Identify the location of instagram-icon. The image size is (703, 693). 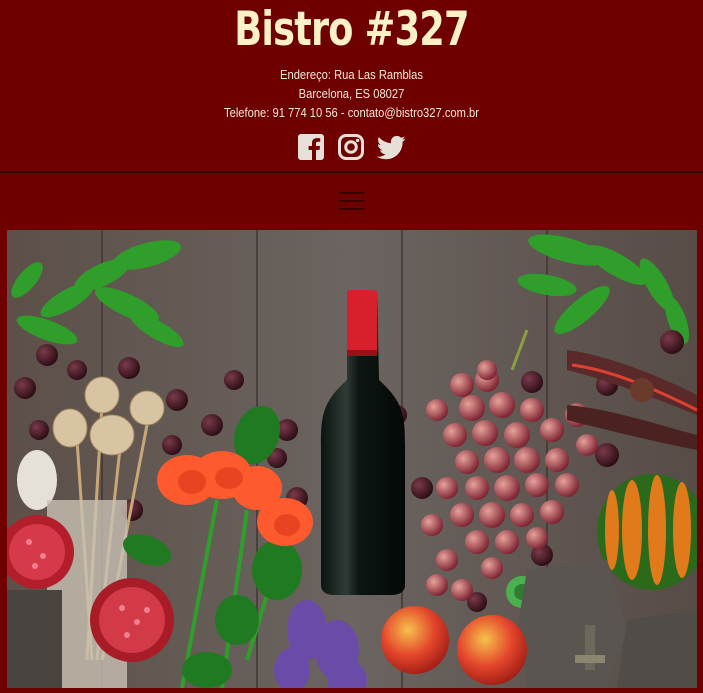
(351, 147).